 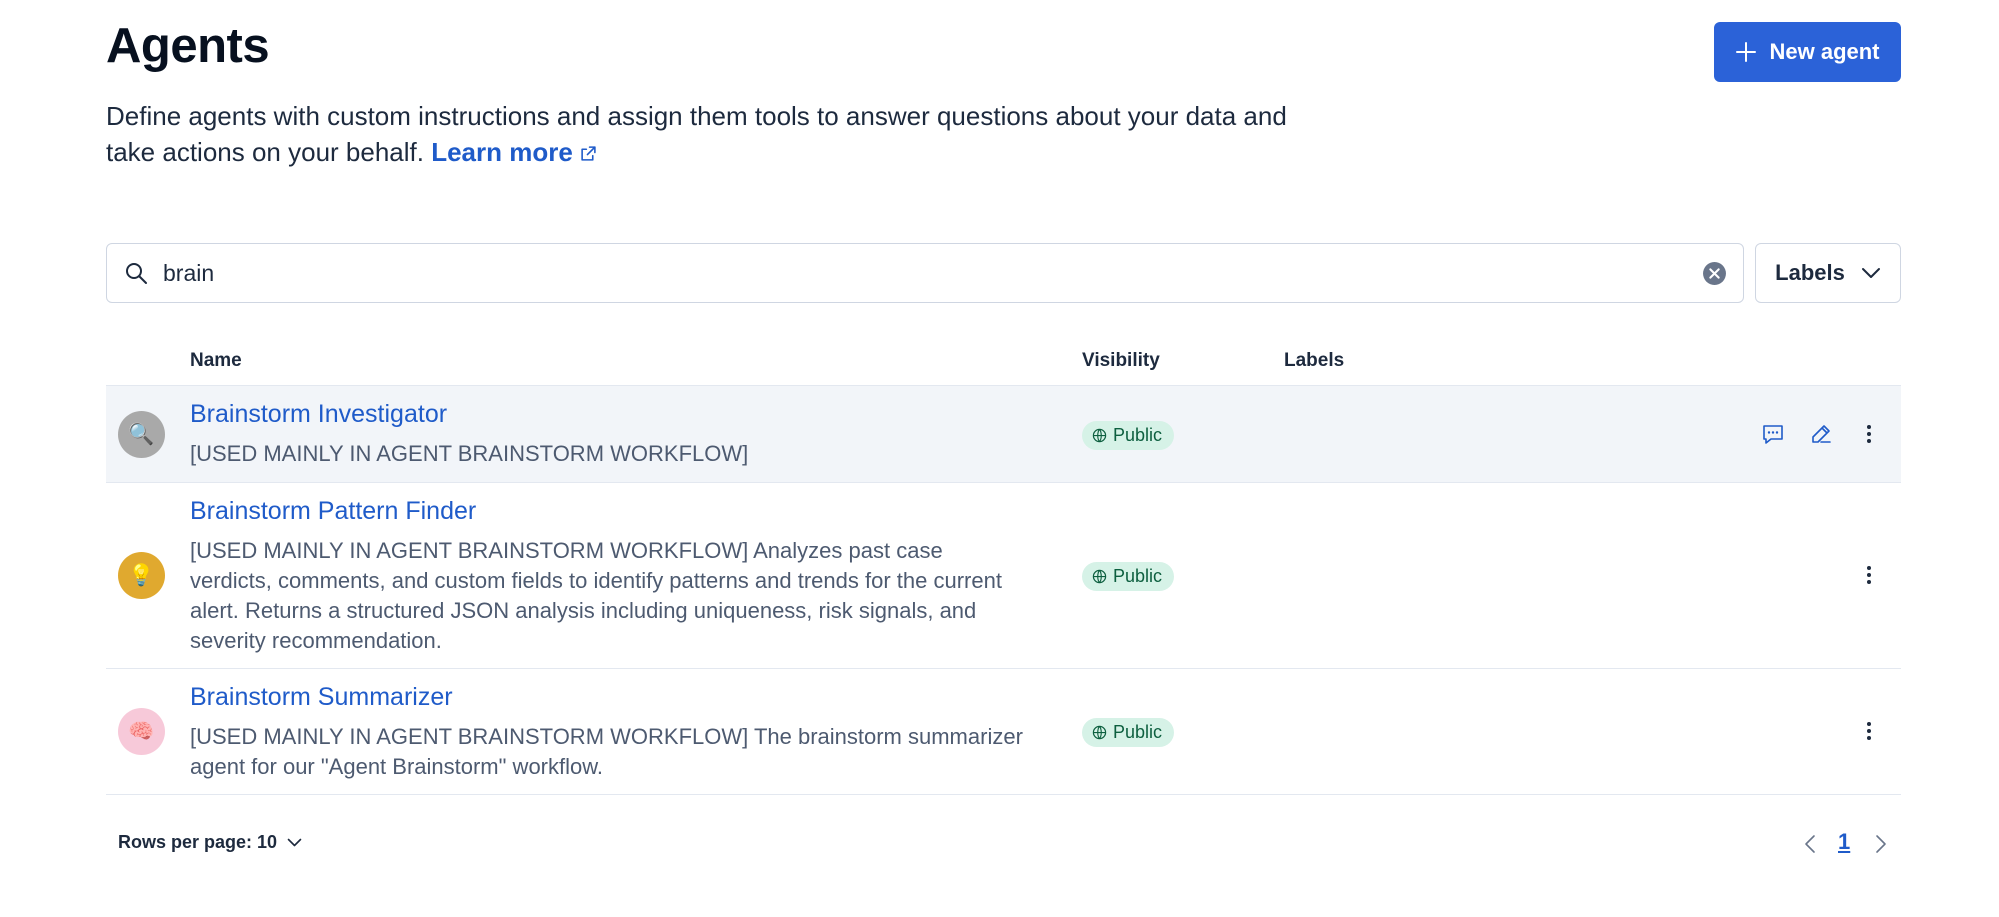 What do you see at coordinates (216, 361) in the screenshot?
I see `column-header-name: Name` at bounding box center [216, 361].